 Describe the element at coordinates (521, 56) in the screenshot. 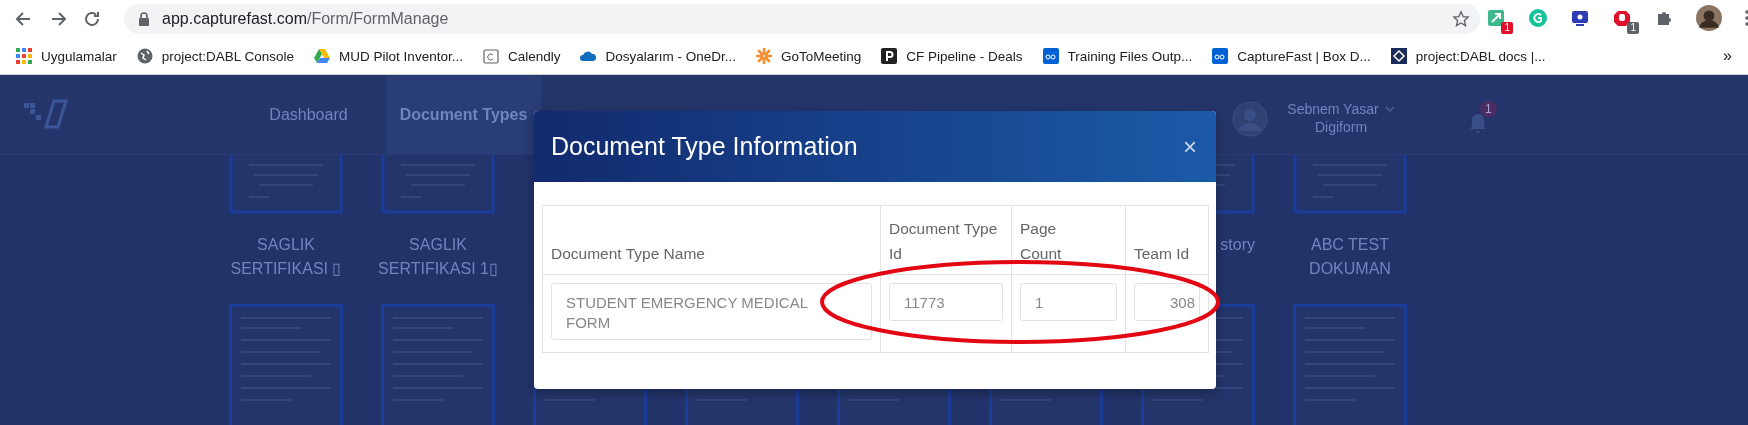

I see `bookmark: Calendly` at that location.